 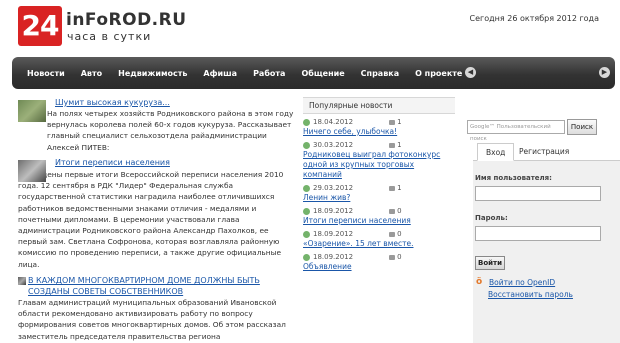 I want to click on nav-item-afisha: Афиша, so click(x=220, y=73).